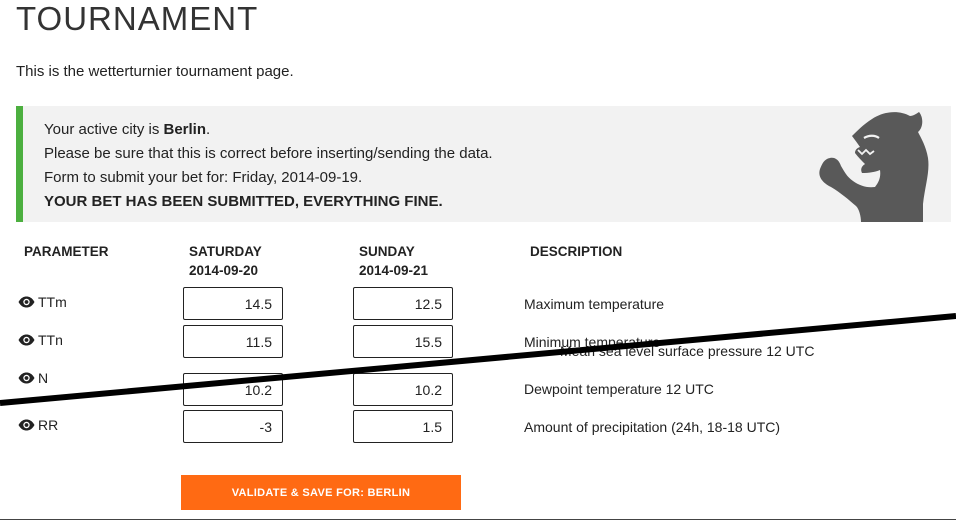 This screenshot has height=522, width=956. I want to click on ttn-day1-input, so click(233, 341).